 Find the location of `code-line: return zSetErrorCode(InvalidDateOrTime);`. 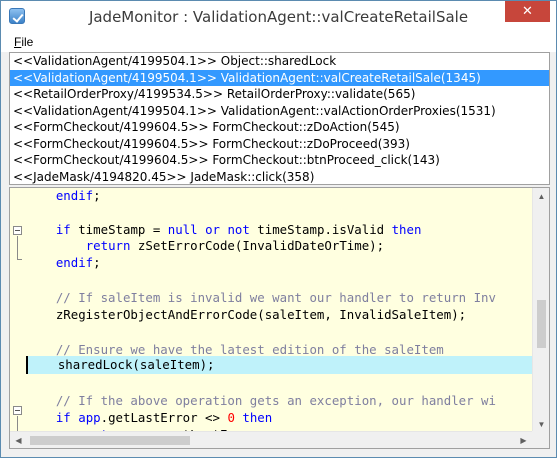

code-line: return zSetErrorCode(InvalidDateOrTime); is located at coordinates (279, 246).